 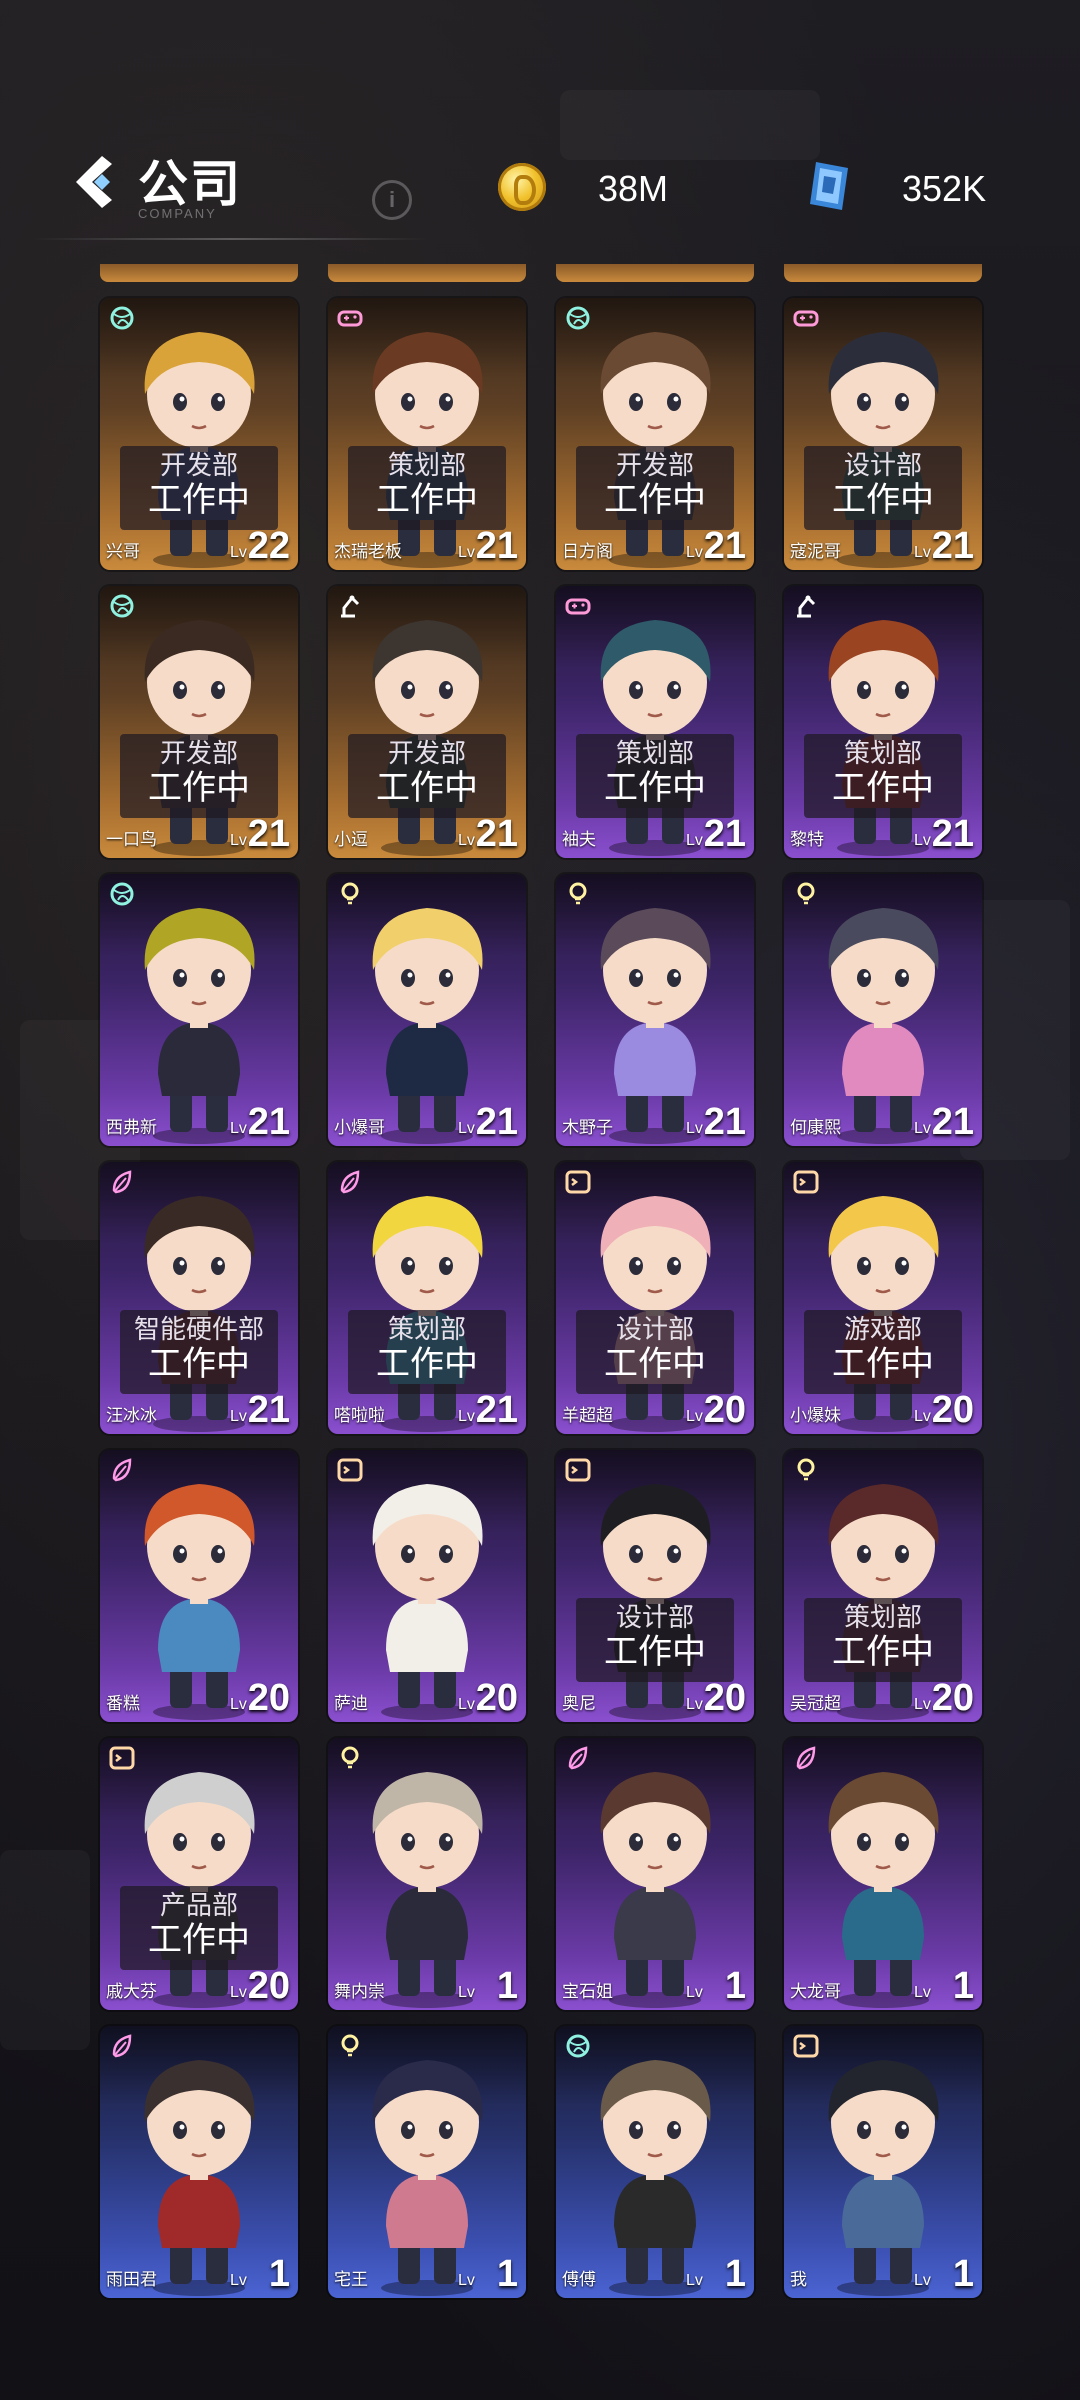 I want to click on globe-icon, so click(x=578, y=318).